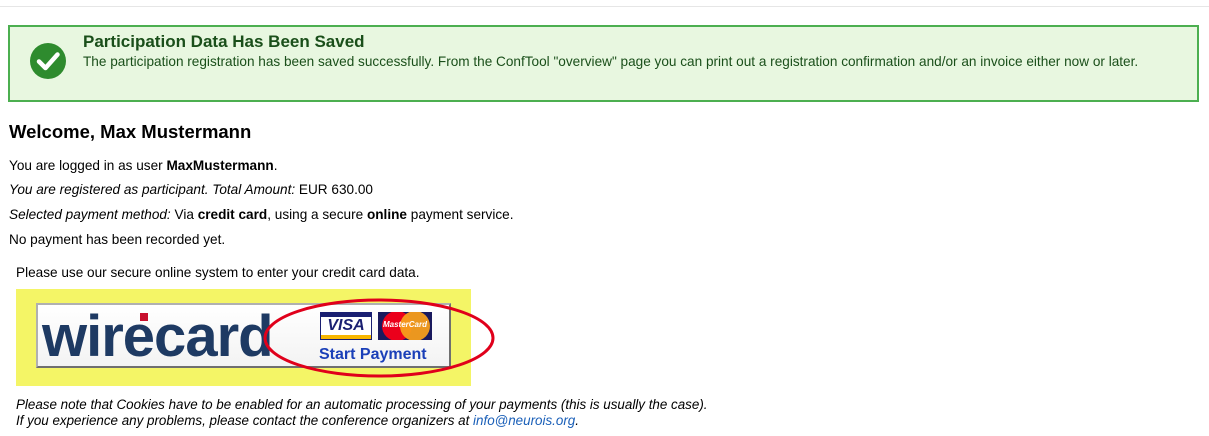 Image resolution: width=1209 pixels, height=436 pixels. I want to click on start-payment-button: wirecard VISA MasterCard Start Payment, so click(243, 336).